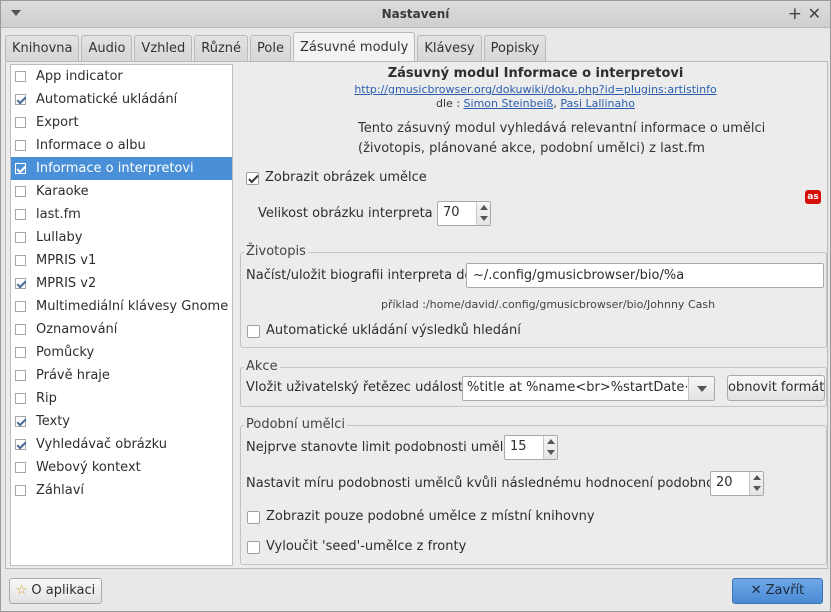 The width and height of the screenshot is (831, 612). Describe the element at coordinates (361, 275) in the screenshot. I see `bio-path-label: Načíst/uložit biografii interpreta do:` at that location.